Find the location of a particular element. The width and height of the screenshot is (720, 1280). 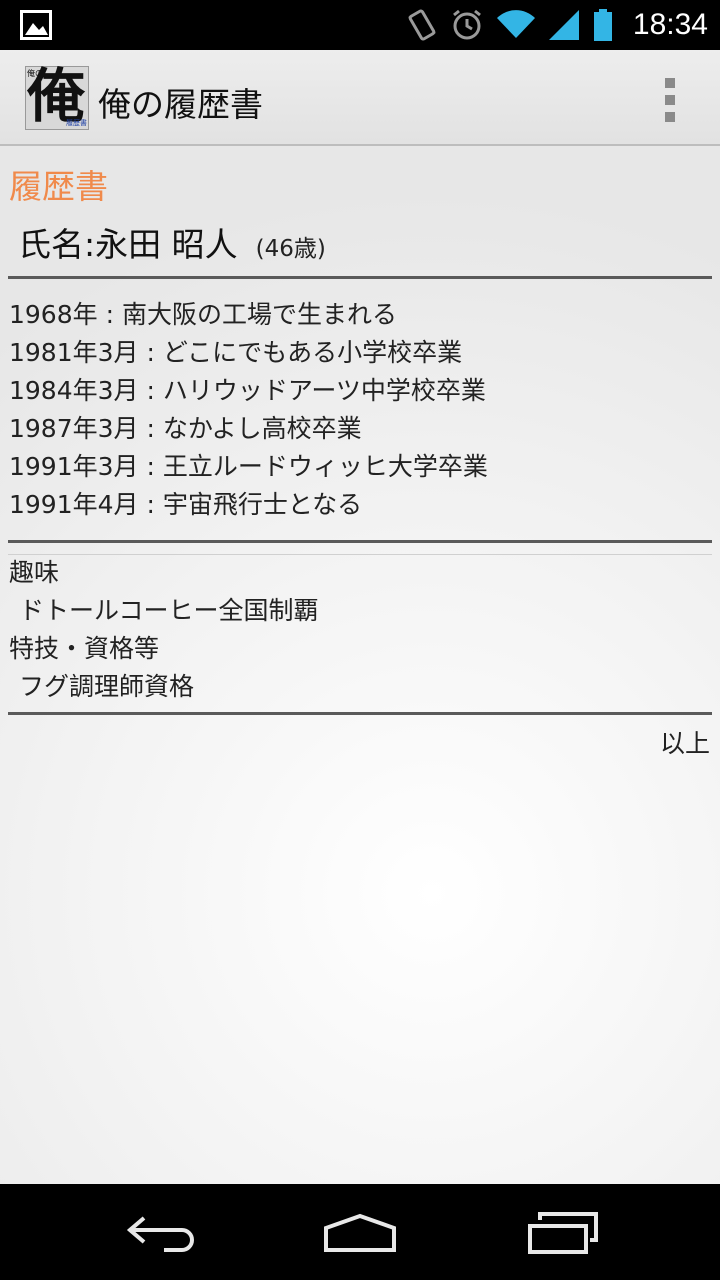

name-row: 氏名:永田 昭人 (46歳) is located at coordinates (172, 242).